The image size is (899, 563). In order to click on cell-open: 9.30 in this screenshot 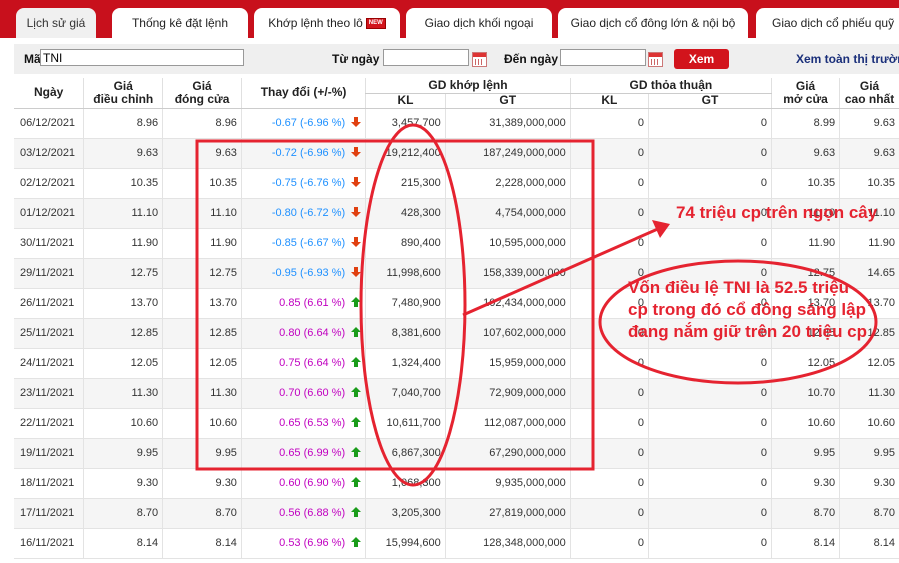, I will do `click(805, 483)`.